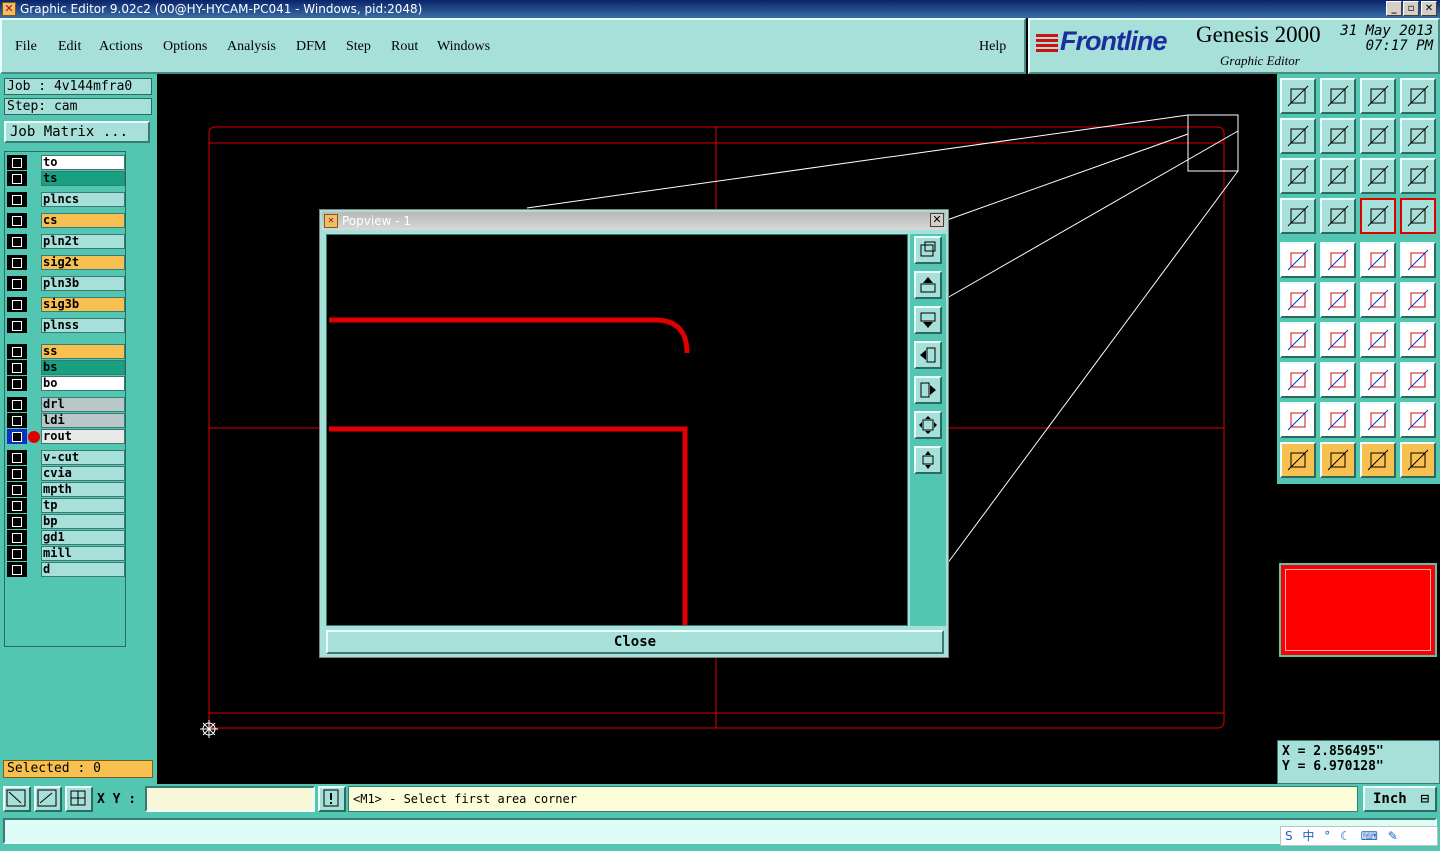 This screenshot has width=1440, height=851. Describe the element at coordinates (1338, 460) in the screenshot. I see `select-box-icon` at that location.